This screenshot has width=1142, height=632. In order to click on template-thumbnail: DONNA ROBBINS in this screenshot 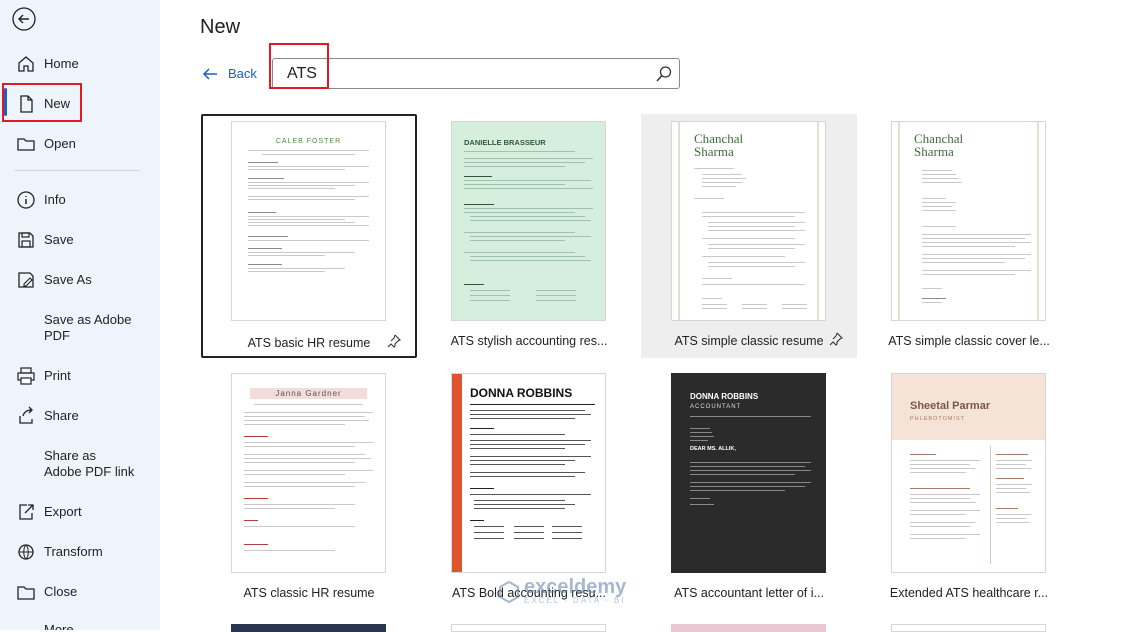, I will do `click(528, 473)`.